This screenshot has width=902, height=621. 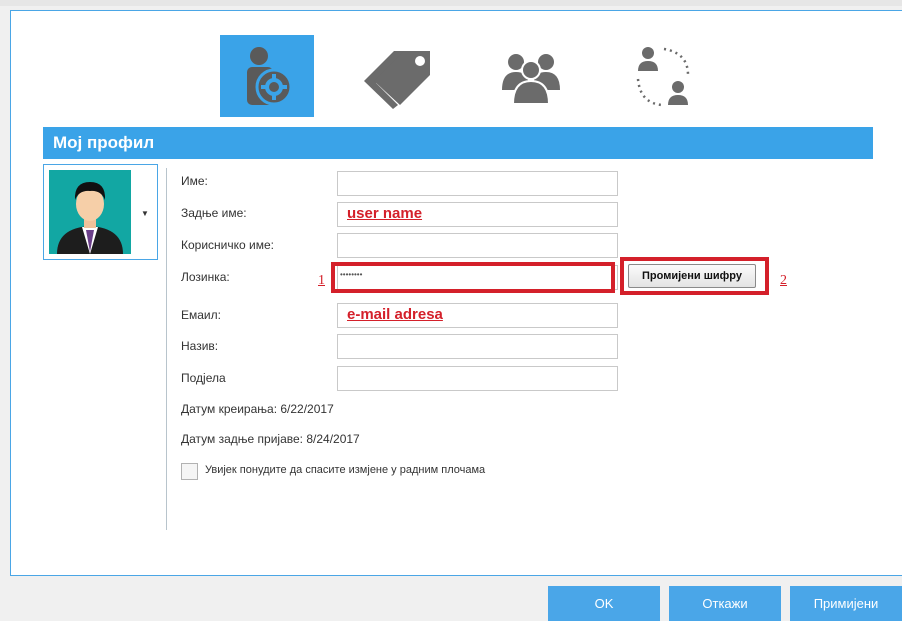 I want to click on tab-tags, so click(x=397, y=76).